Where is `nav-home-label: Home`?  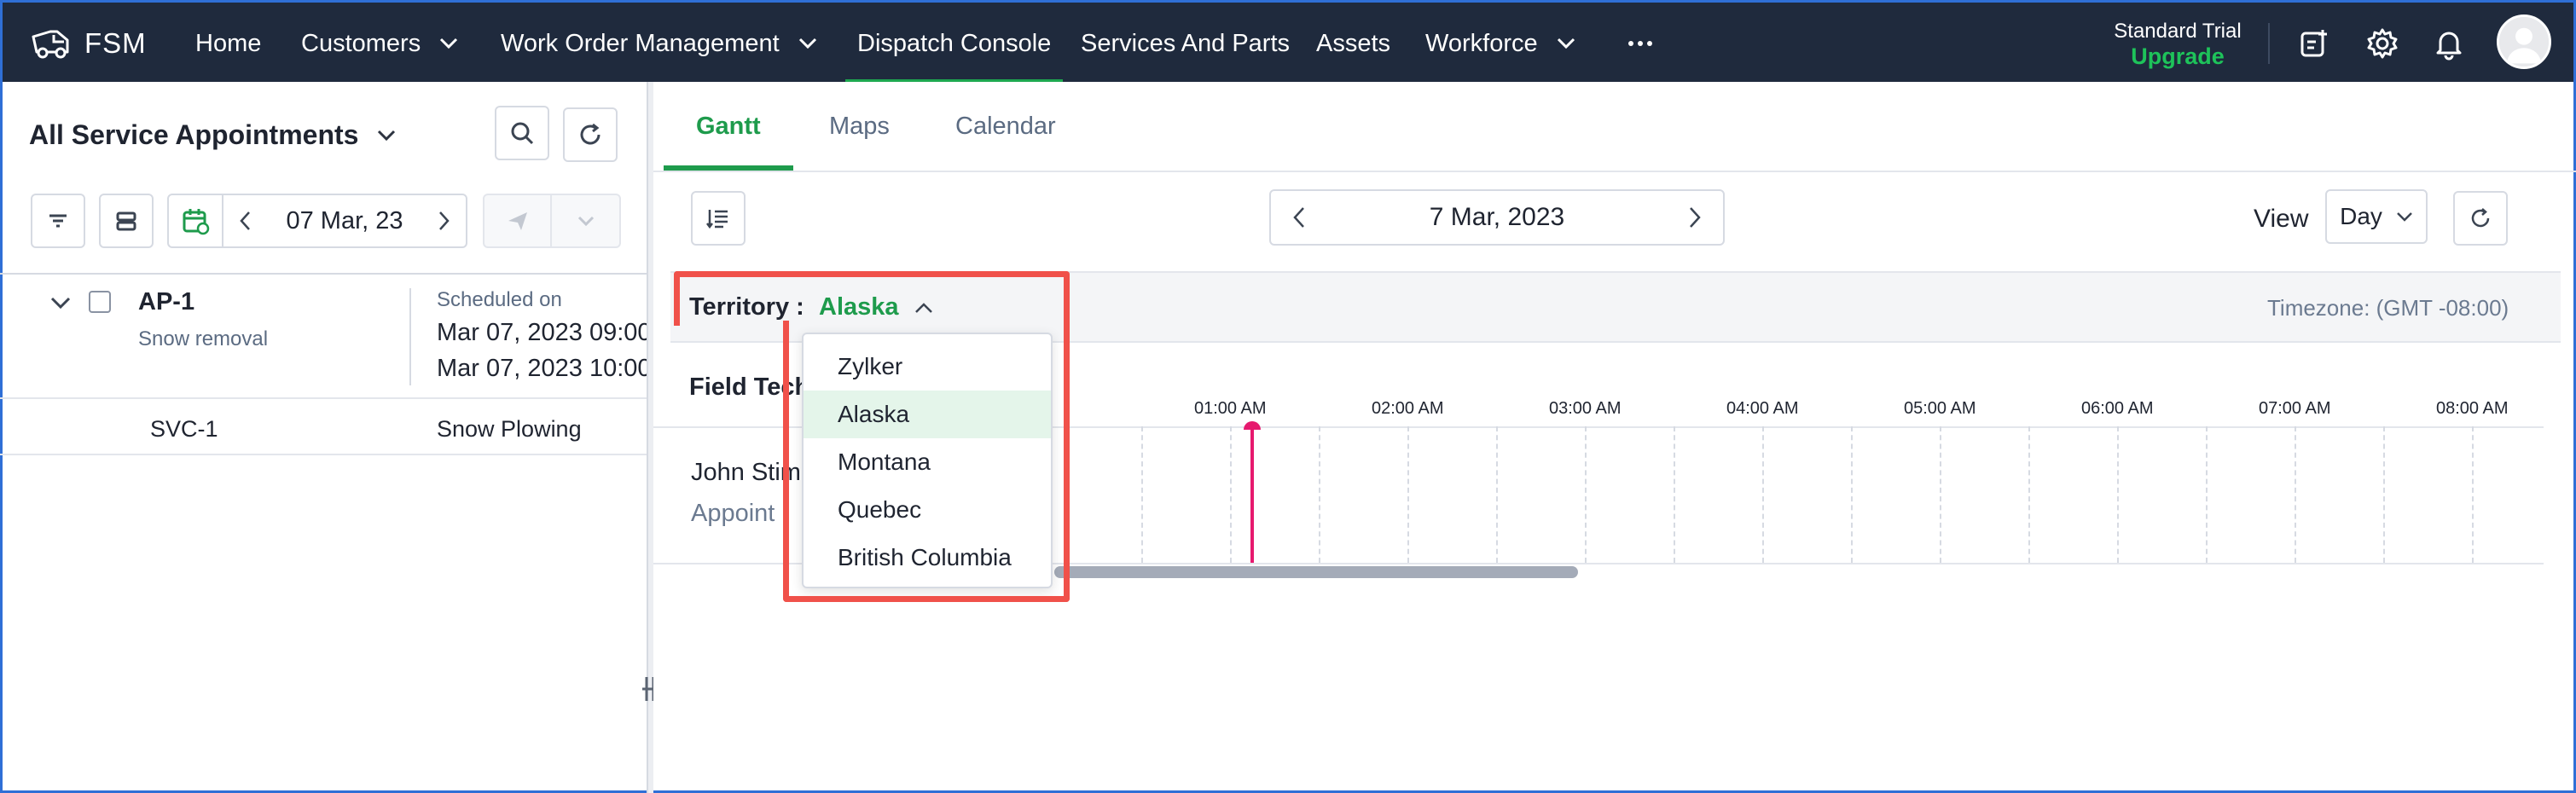
nav-home-label: Home is located at coordinates (228, 43).